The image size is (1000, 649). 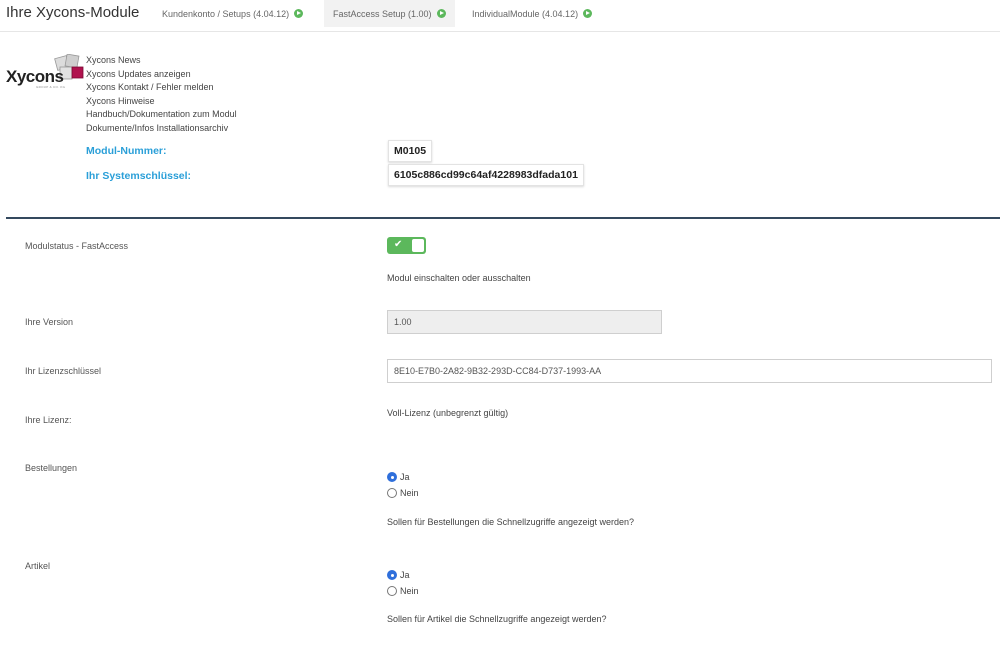 I want to click on page-title: Ihre Xycons-Module, so click(x=73, y=12).